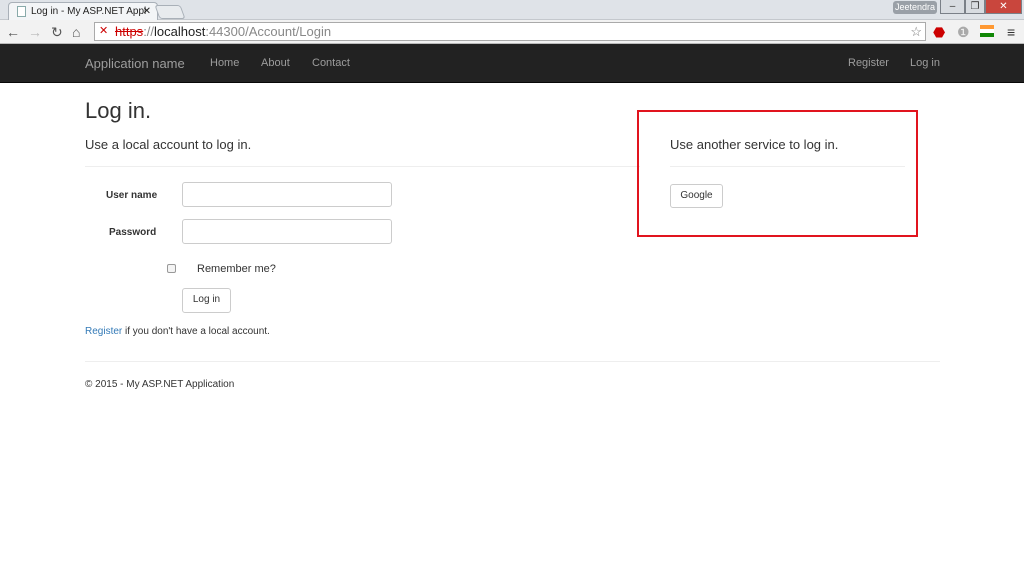 The height and width of the screenshot is (575, 1024). I want to click on footer-divider, so click(512, 361).